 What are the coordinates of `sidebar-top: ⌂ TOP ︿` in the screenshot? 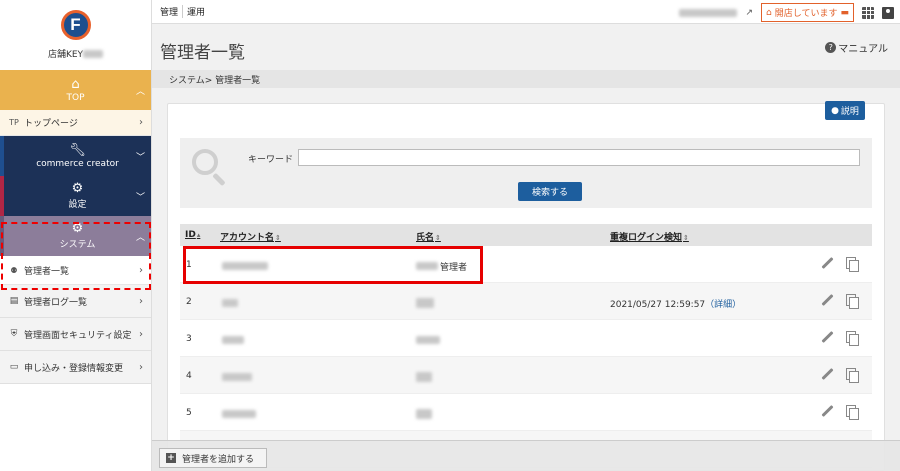 It's located at (75, 90).